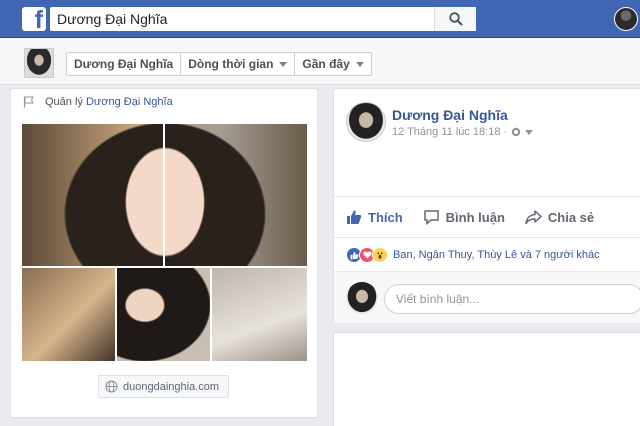 The image size is (640, 426). What do you see at coordinates (326, 64) in the screenshot?
I see `breadcrumb-label: Gần đây` at bounding box center [326, 64].